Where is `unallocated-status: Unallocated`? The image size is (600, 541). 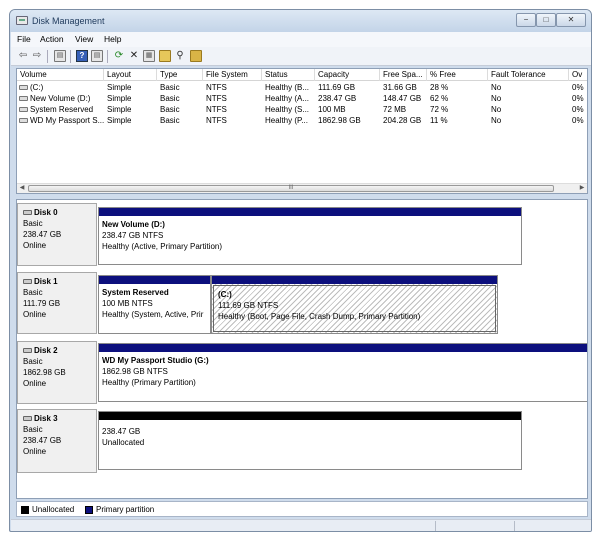
unallocated-status: Unallocated is located at coordinates (123, 442).